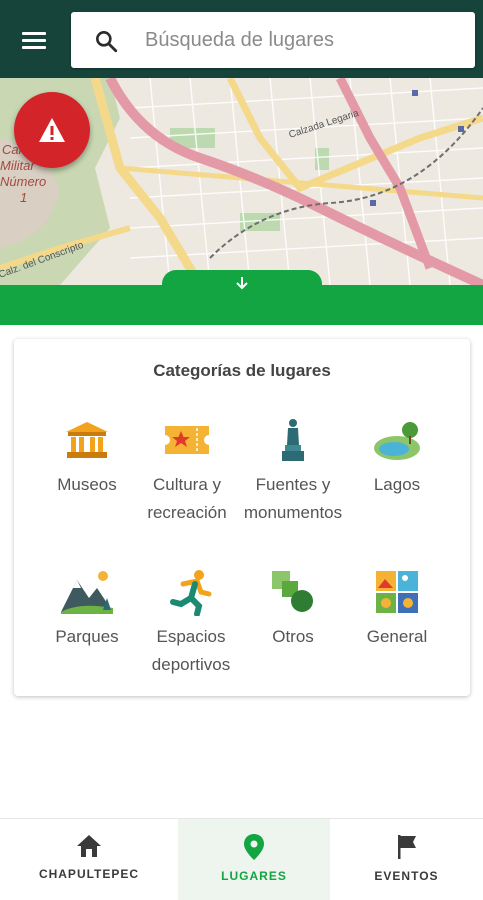 This screenshot has width=483, height=900. I want to click on search-bar, so click(273, 40).